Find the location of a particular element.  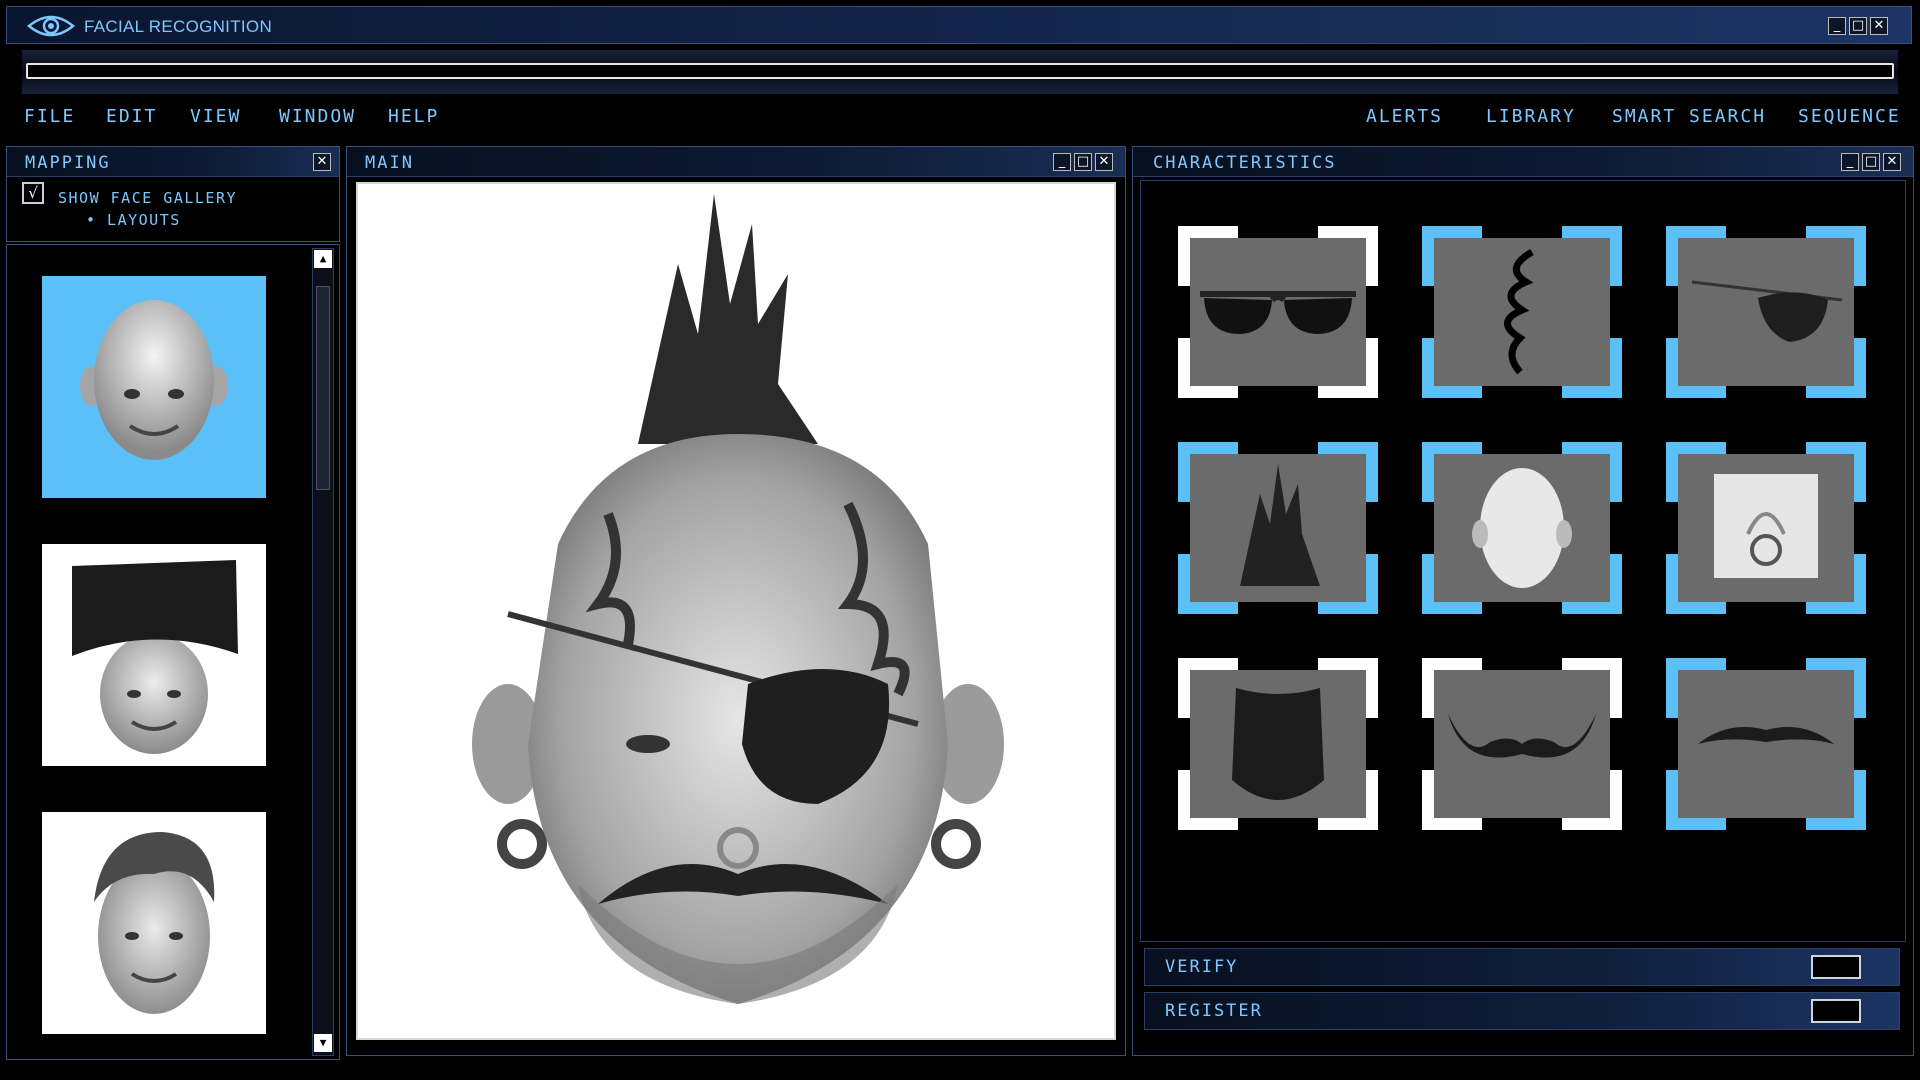

mapping-title: MAPPING is located at coordinates (68, 163).